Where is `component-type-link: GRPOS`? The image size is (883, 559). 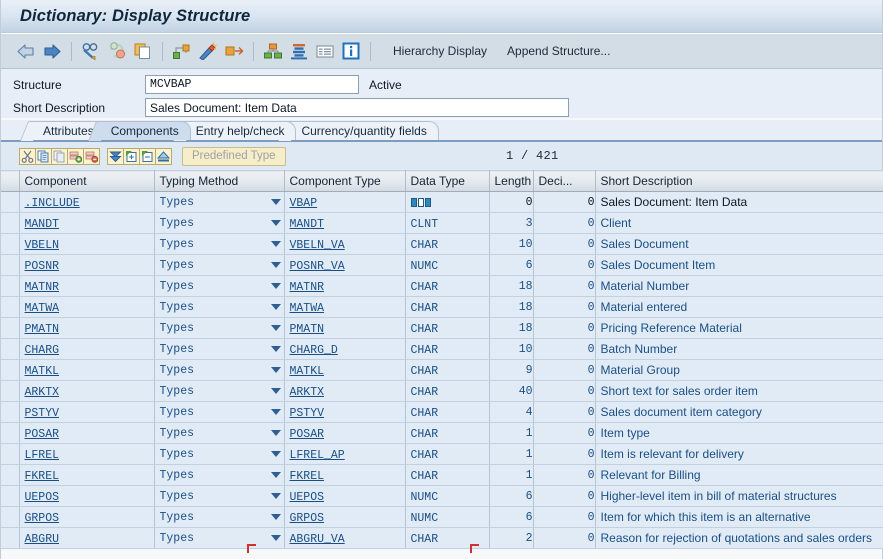
component-type-link: GRPOS is located at coordinates (307, 518).